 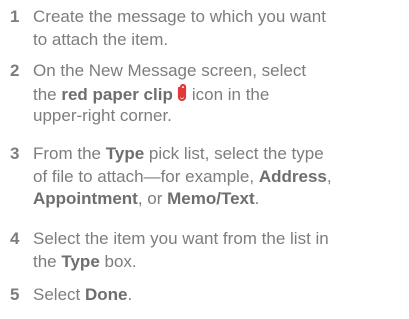 I want to click on bold-term: Address, so click(x=292, y=176).